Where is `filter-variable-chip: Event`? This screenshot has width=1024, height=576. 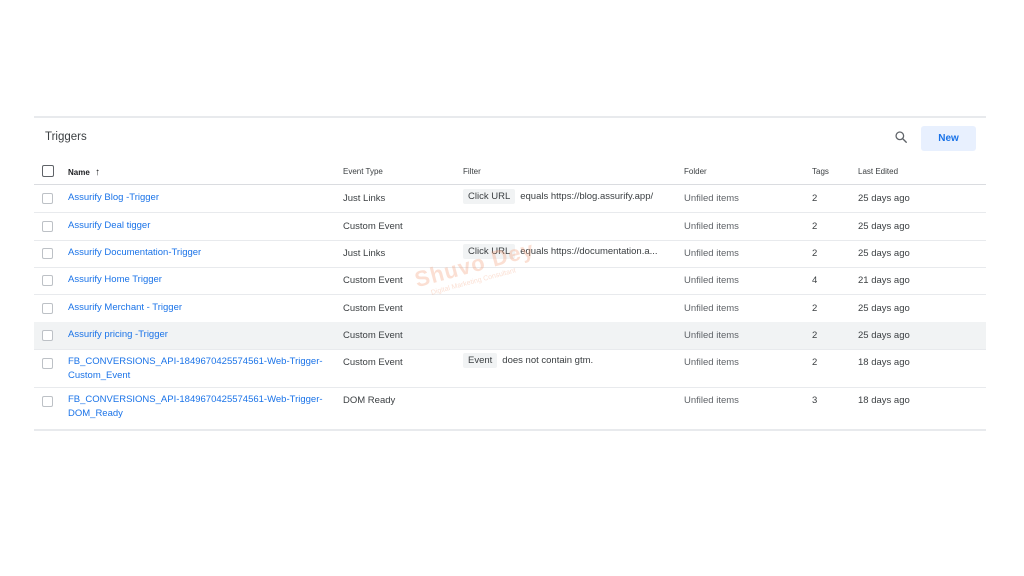
filter-variable-chip: Event is located at coordinates (480, 360).